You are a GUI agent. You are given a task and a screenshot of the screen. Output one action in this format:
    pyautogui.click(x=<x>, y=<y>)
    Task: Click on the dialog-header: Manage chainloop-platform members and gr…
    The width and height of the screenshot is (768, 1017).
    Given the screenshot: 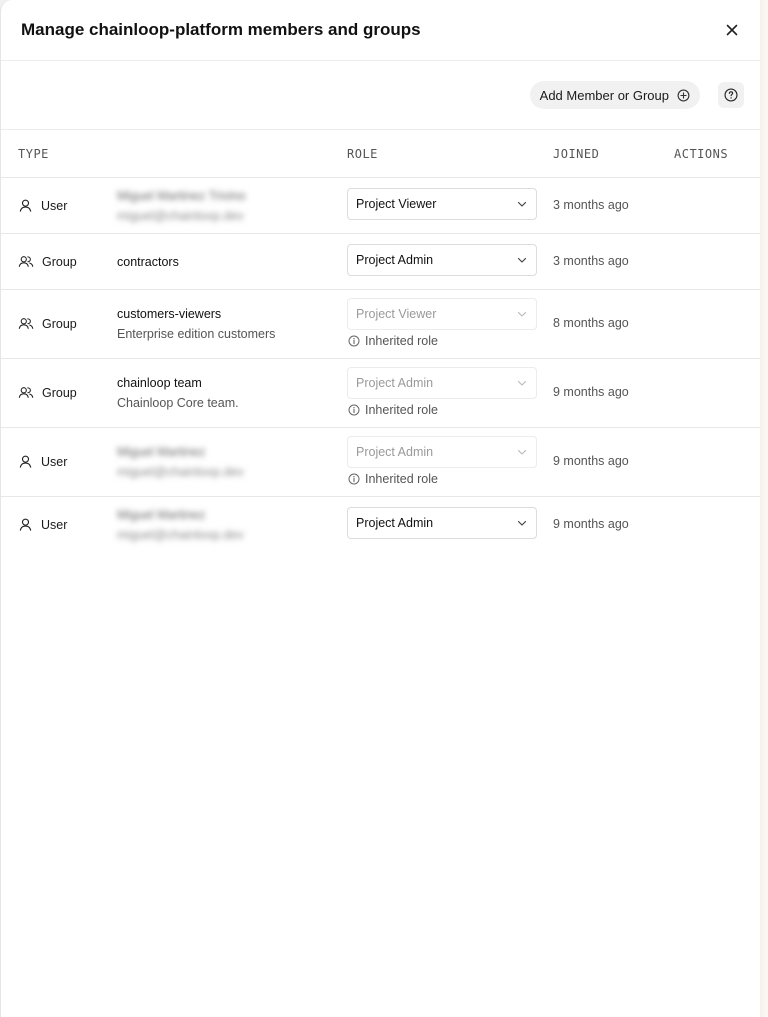 What is the action you would take?
    pyautogui.click(x=381, y=30)
    